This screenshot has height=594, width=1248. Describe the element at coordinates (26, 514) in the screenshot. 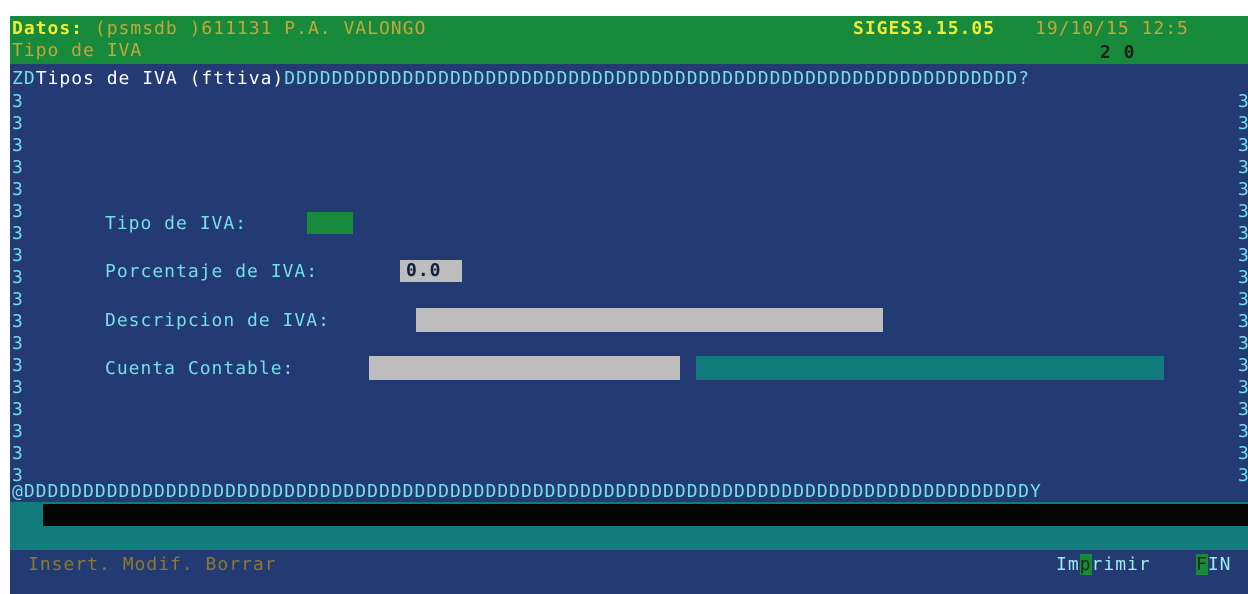

I see `cursor-block` at that location.